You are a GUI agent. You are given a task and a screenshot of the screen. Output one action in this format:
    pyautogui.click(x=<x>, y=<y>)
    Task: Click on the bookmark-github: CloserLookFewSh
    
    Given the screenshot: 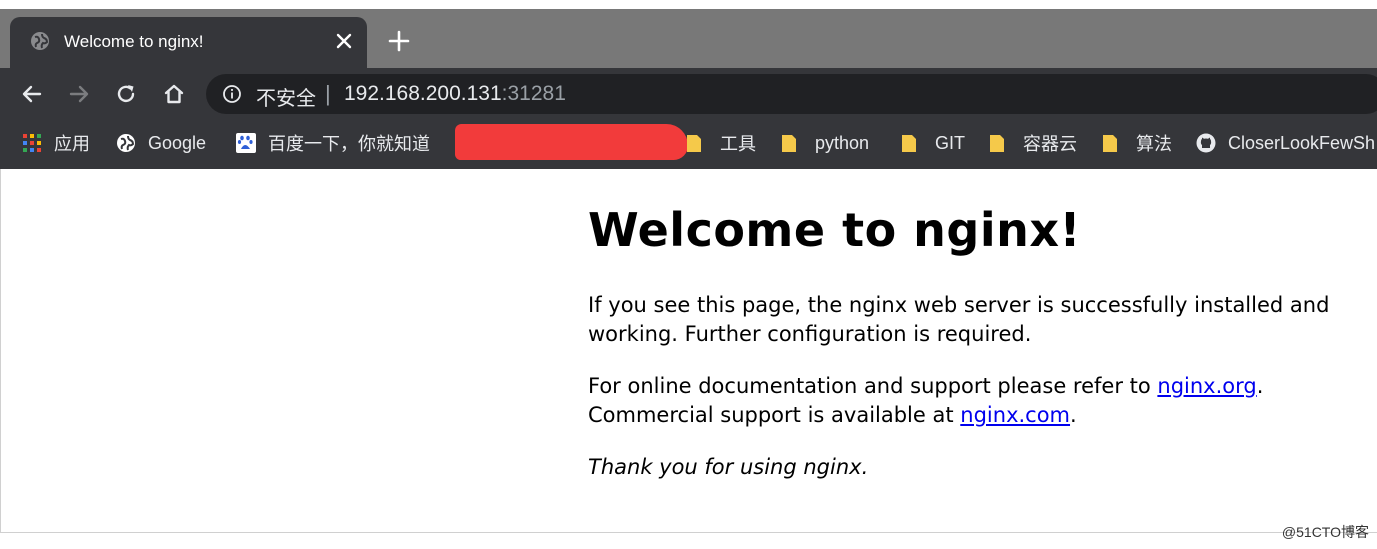 What is the action you would take?
    pyautogui.click(x=1285, y=143)
    